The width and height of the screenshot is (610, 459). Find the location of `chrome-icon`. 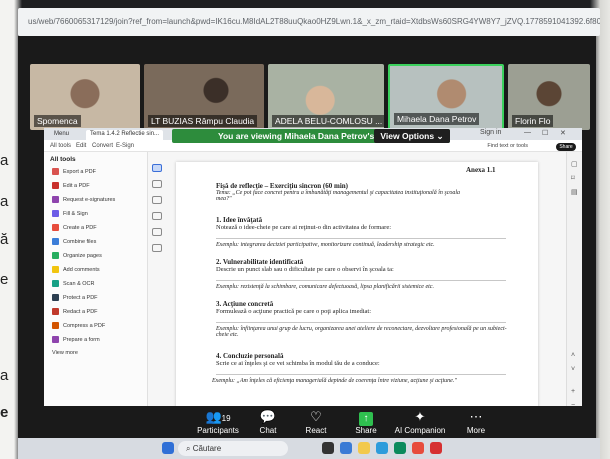

chrome-icon is located at coordinates (418, 448).